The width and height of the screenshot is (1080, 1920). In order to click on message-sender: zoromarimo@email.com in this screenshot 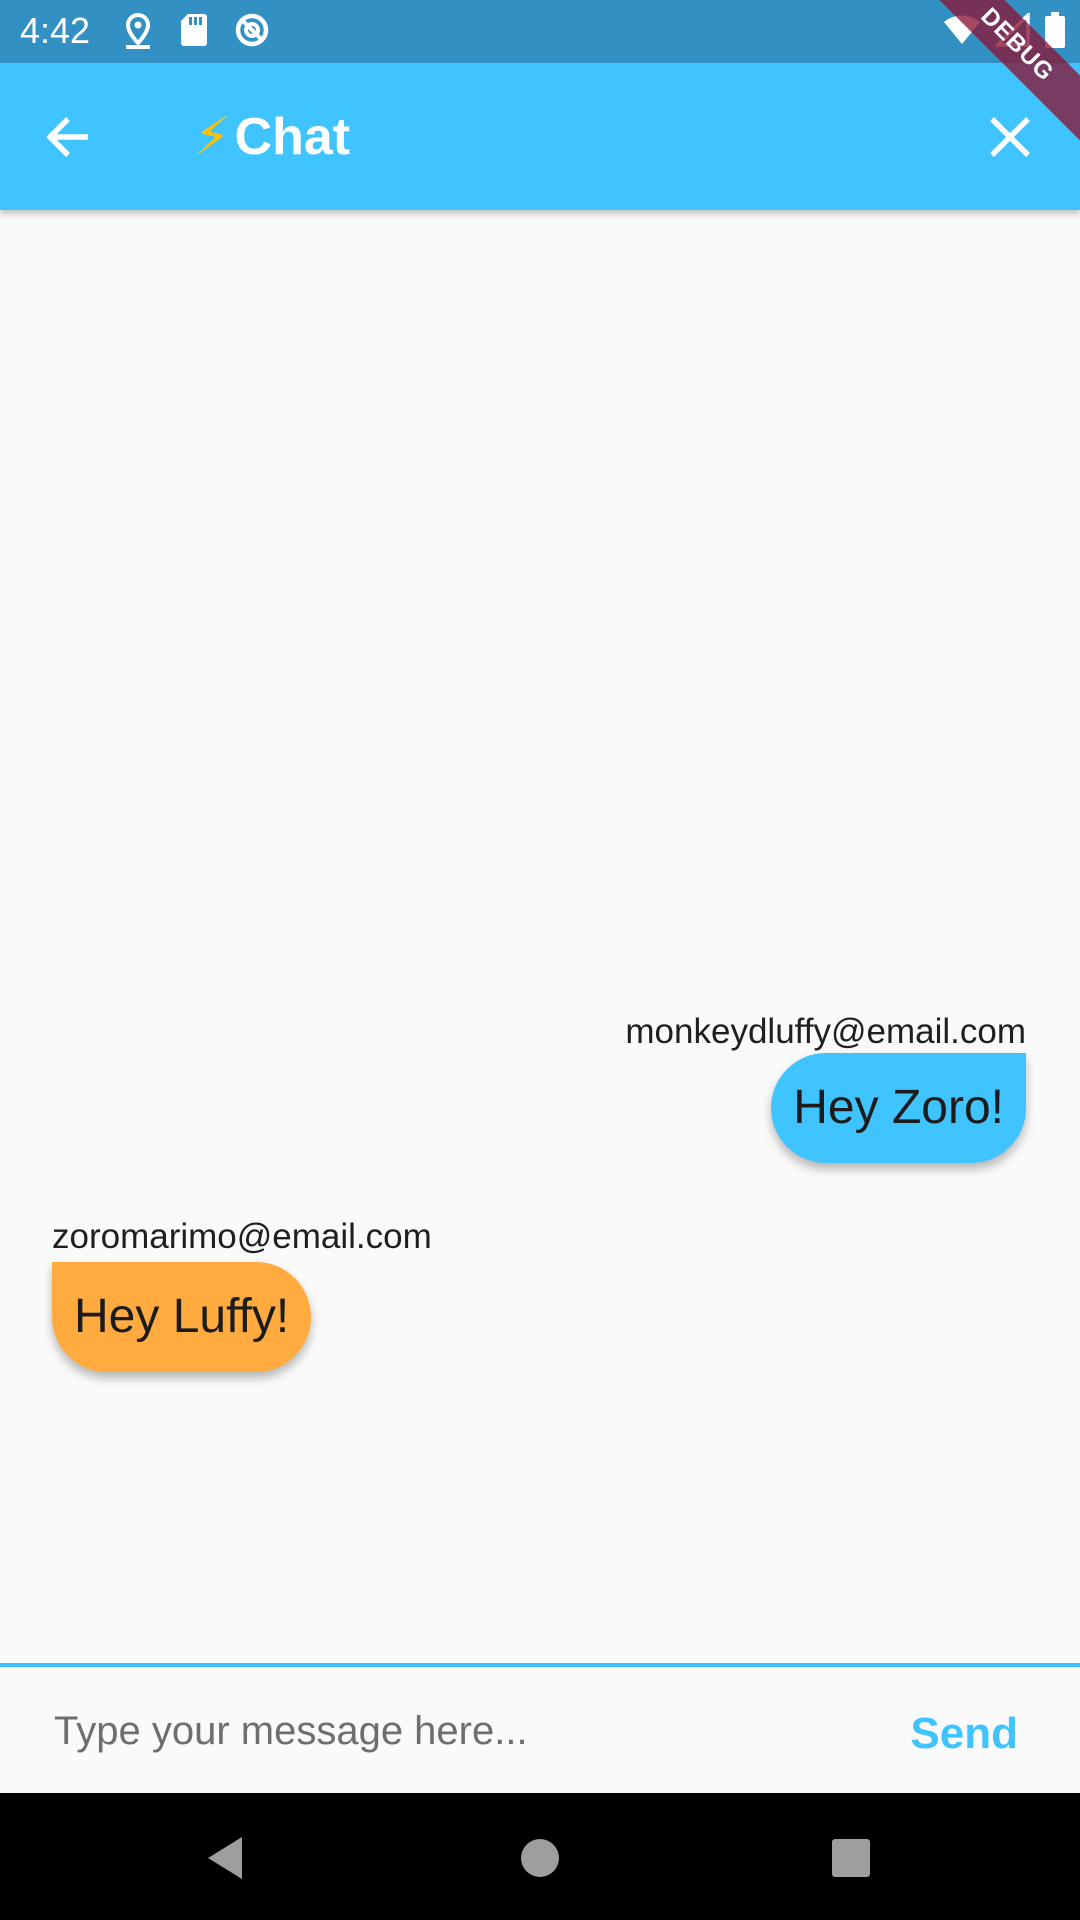, I will do `click(242, 1236)`.